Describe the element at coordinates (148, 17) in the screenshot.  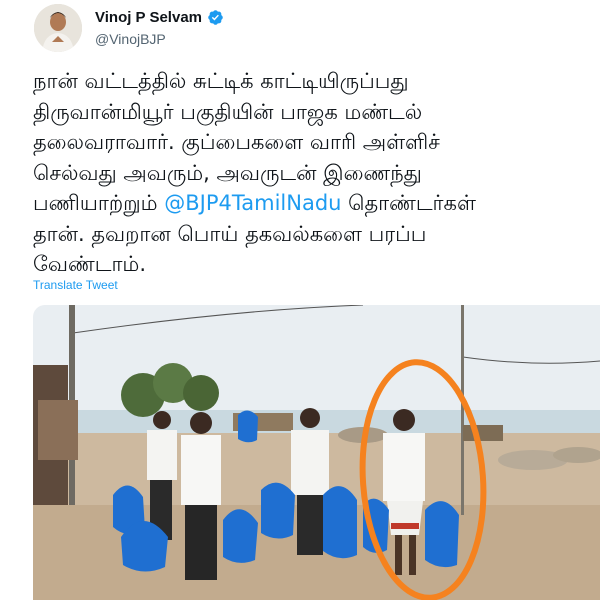
I see `display-name: Vinoj P Selvam` at that location.